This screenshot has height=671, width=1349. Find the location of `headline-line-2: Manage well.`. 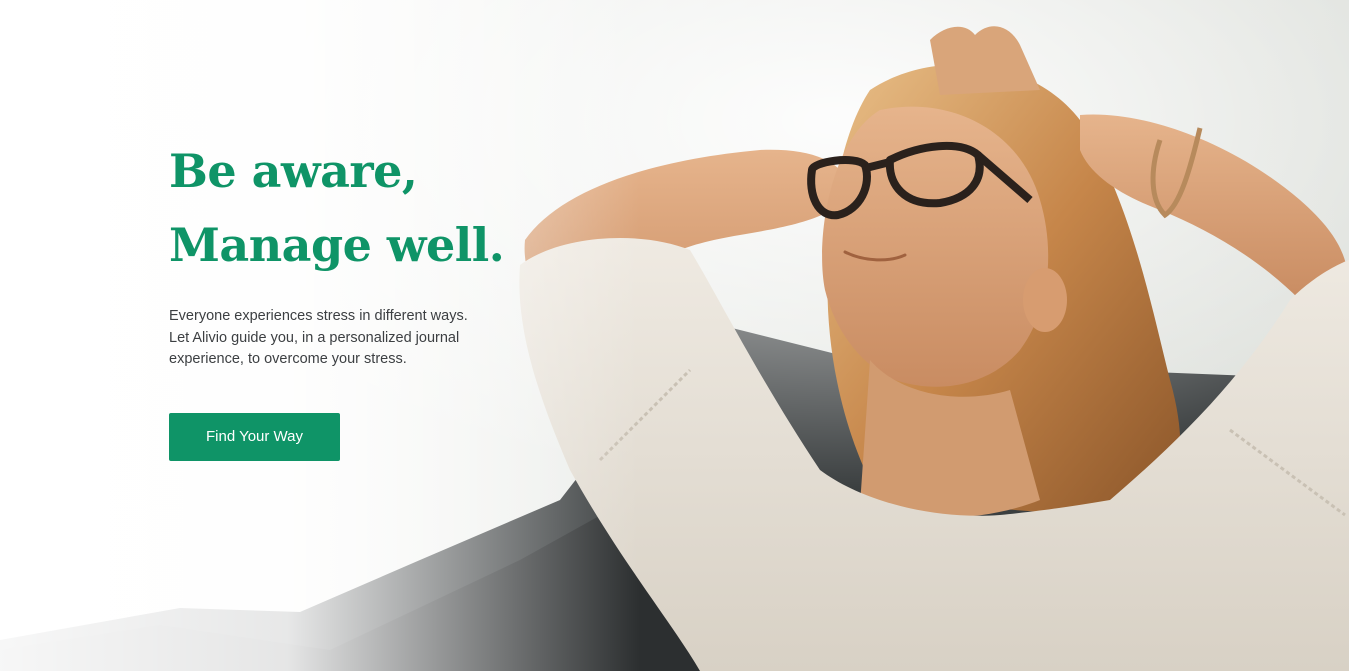

headline-line-2: Manage well. is located at coordinates (337, 245).